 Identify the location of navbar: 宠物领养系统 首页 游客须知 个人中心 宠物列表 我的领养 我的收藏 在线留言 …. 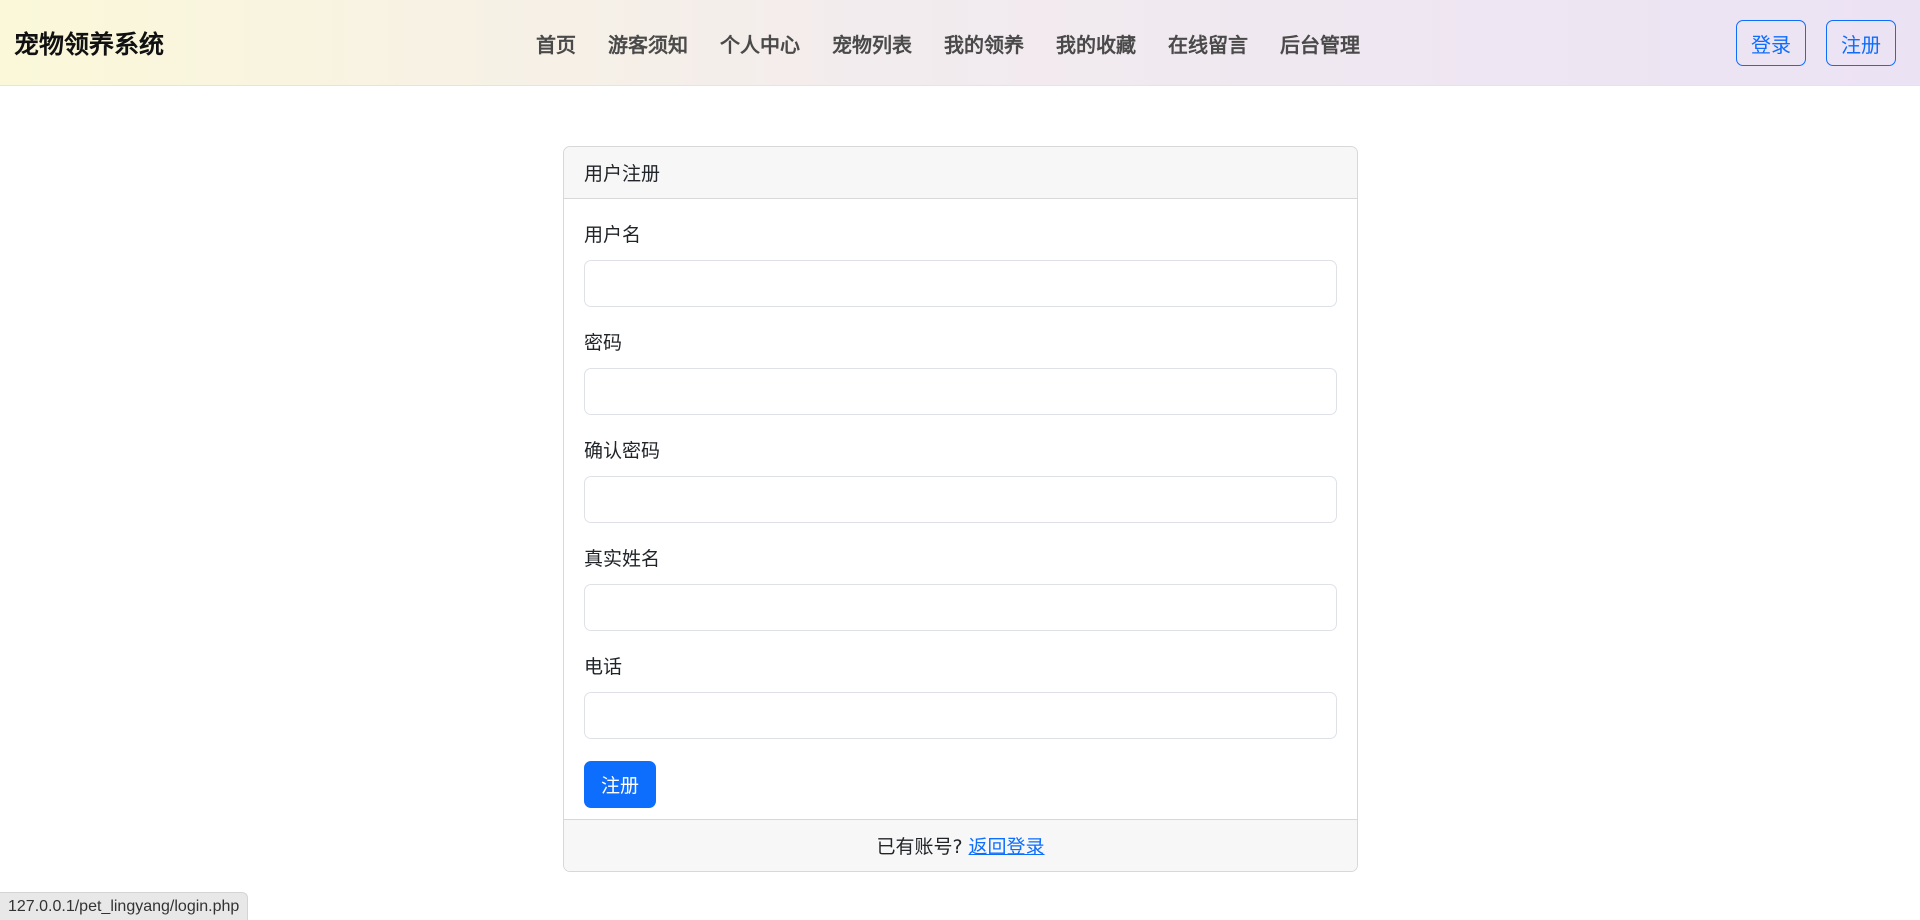
(960, 43).